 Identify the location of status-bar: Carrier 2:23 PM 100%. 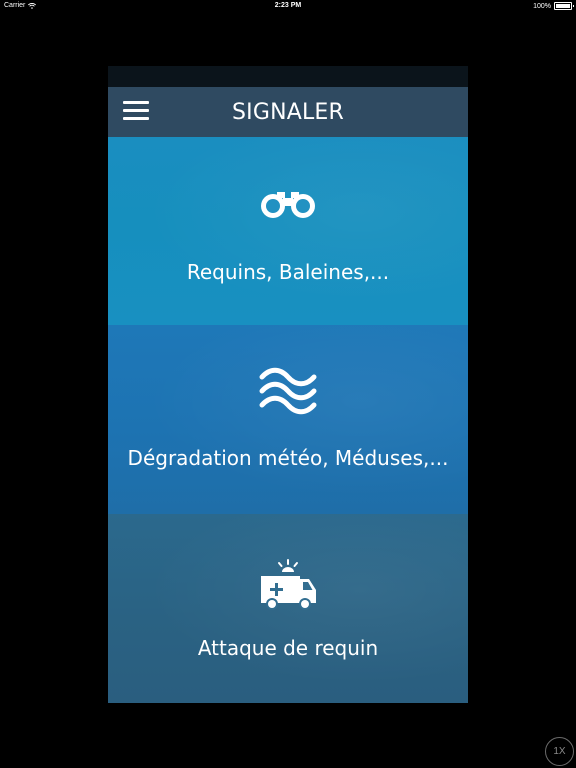
(288, 6).